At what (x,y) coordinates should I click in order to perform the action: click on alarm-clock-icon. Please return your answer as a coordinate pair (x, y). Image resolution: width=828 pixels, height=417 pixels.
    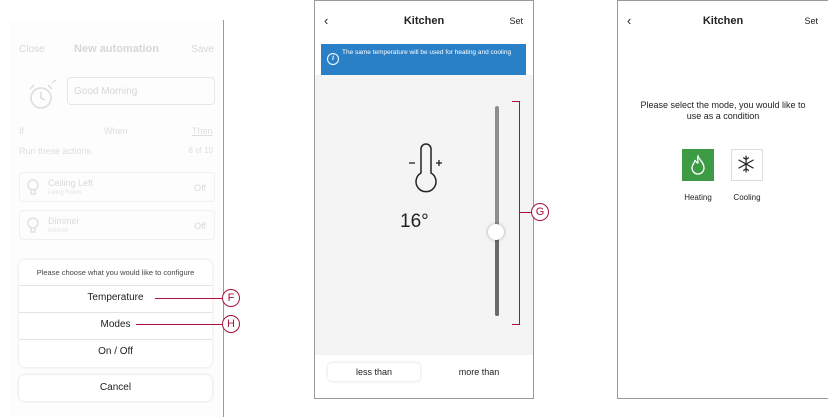
    Looking at the image, I should click on (41, 96).